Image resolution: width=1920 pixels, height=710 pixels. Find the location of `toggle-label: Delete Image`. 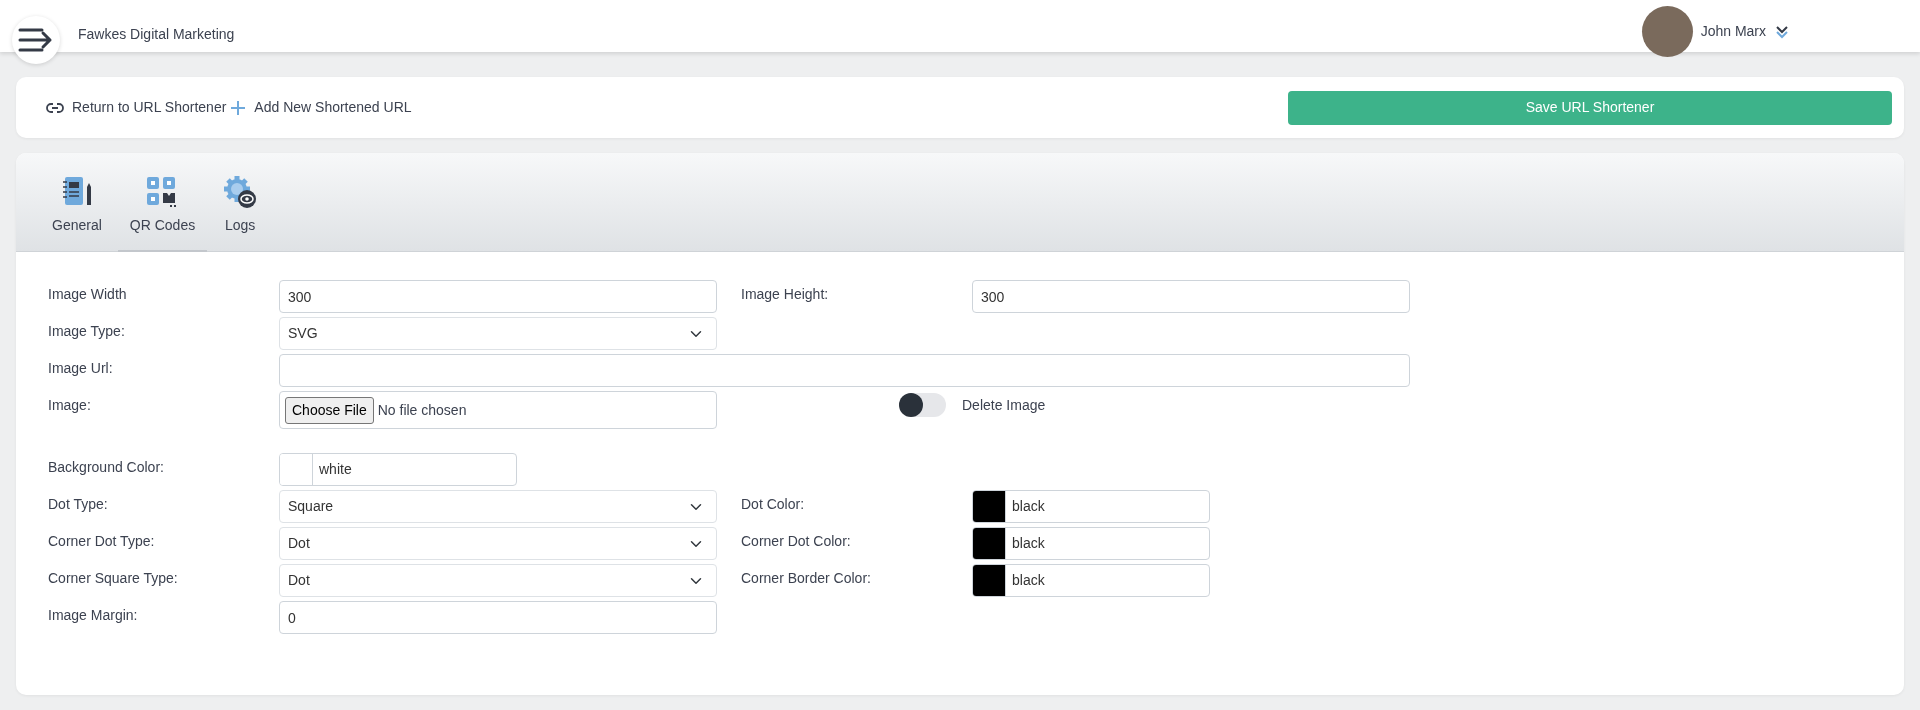

toggle-label: Delete Image is located at coordinates (1004, 405).